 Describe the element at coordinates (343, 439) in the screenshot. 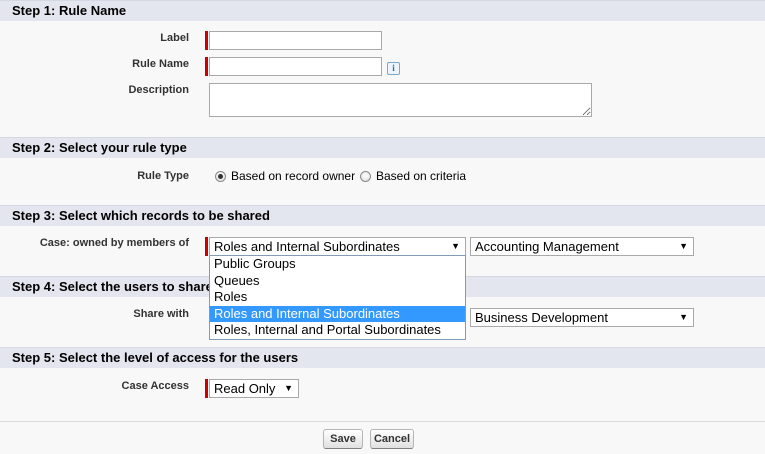

I see `save-button: Save` at that location.